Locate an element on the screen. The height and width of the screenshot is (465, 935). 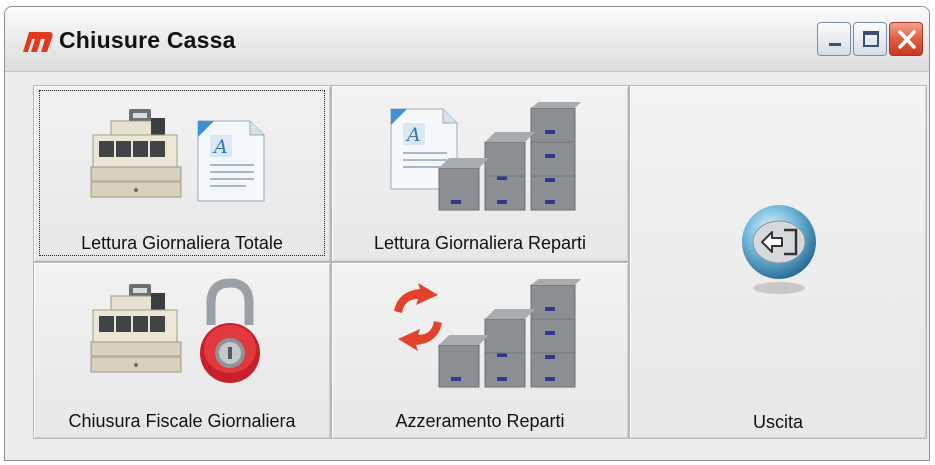
maximize-icon is located at coordinates (871, 39).